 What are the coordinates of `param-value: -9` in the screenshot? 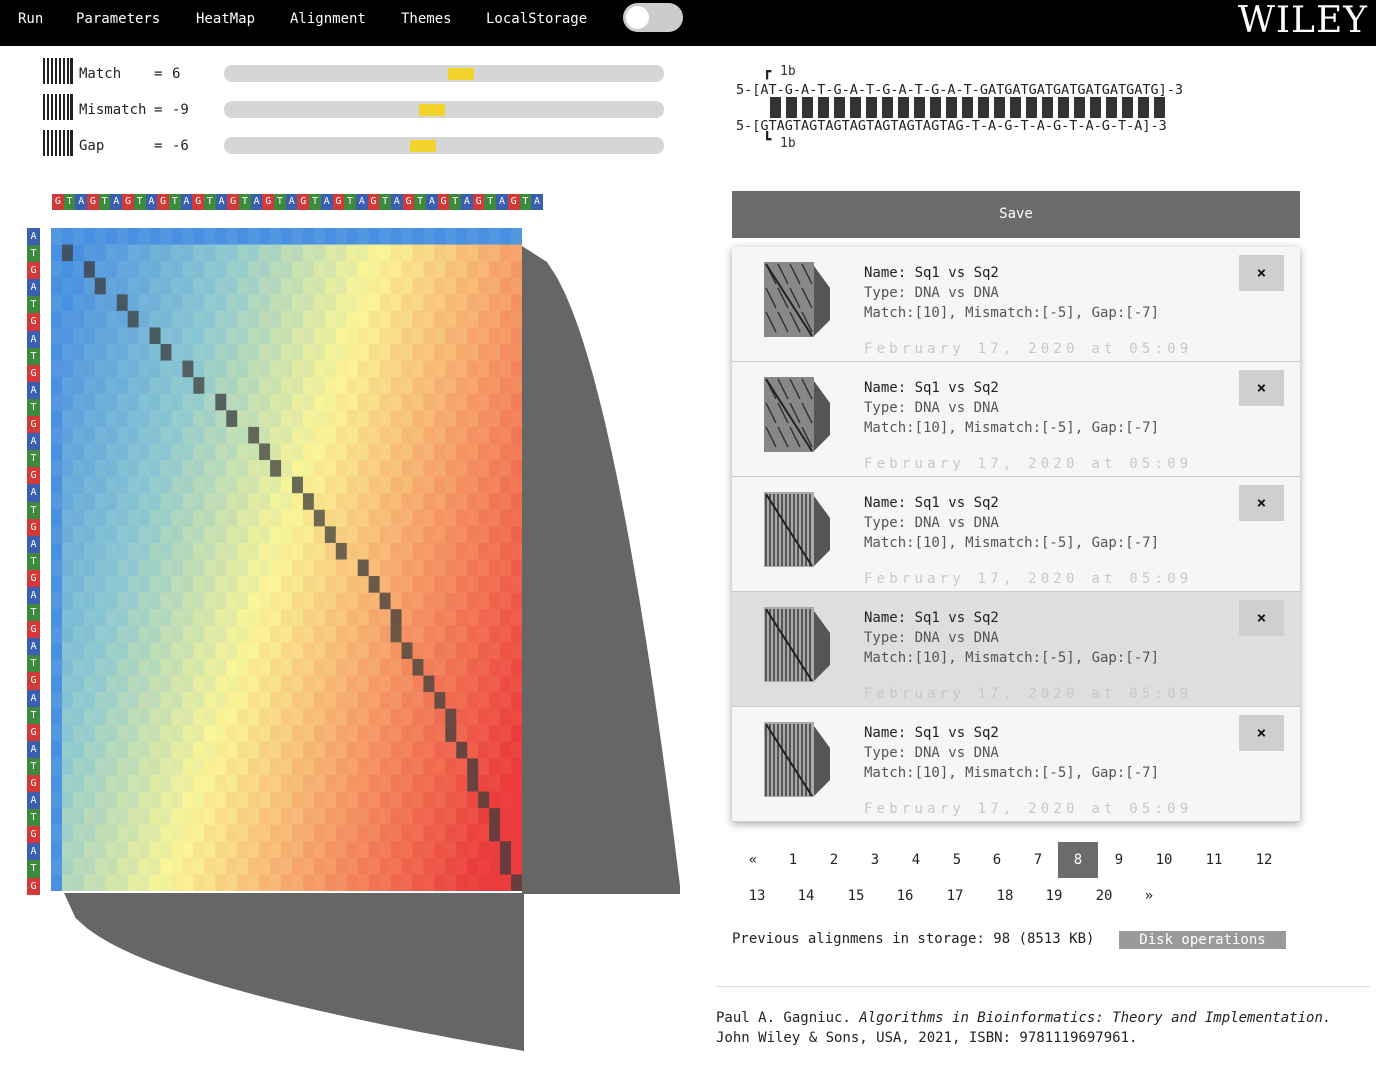 It's located at (180, 110).